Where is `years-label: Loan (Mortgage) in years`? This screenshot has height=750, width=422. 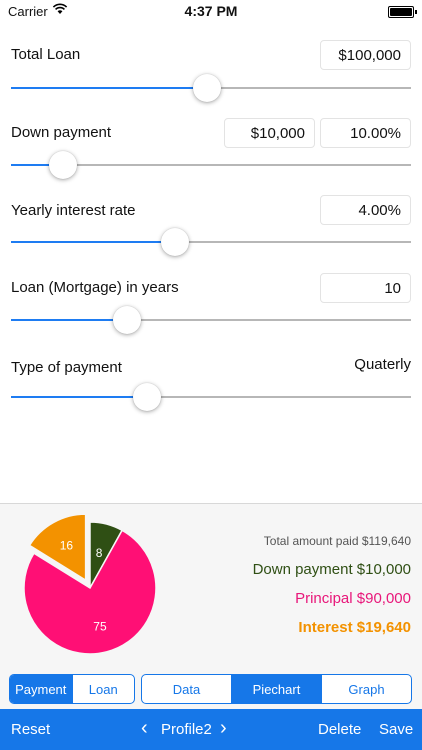
years-label: Loan (Mortgage) in years is located at coordinates (95, 287).